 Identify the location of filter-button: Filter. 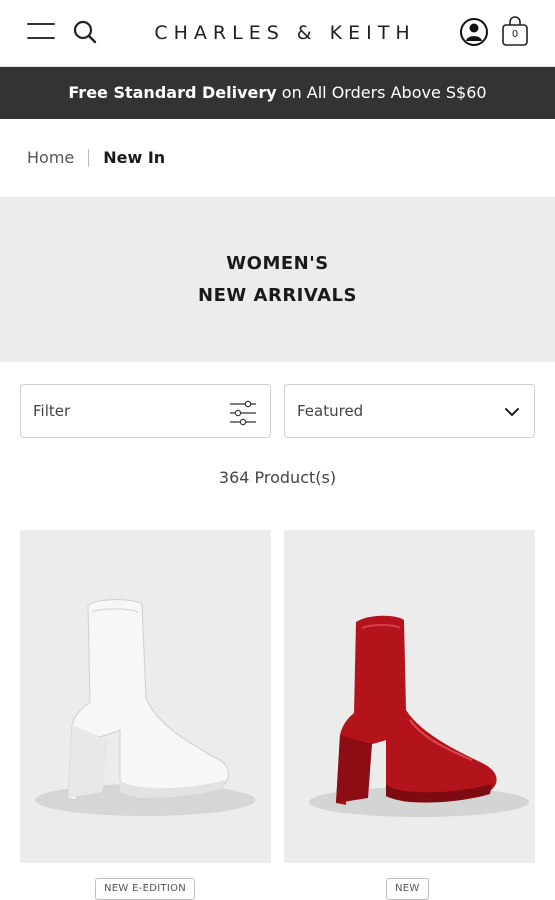
(145, 411).